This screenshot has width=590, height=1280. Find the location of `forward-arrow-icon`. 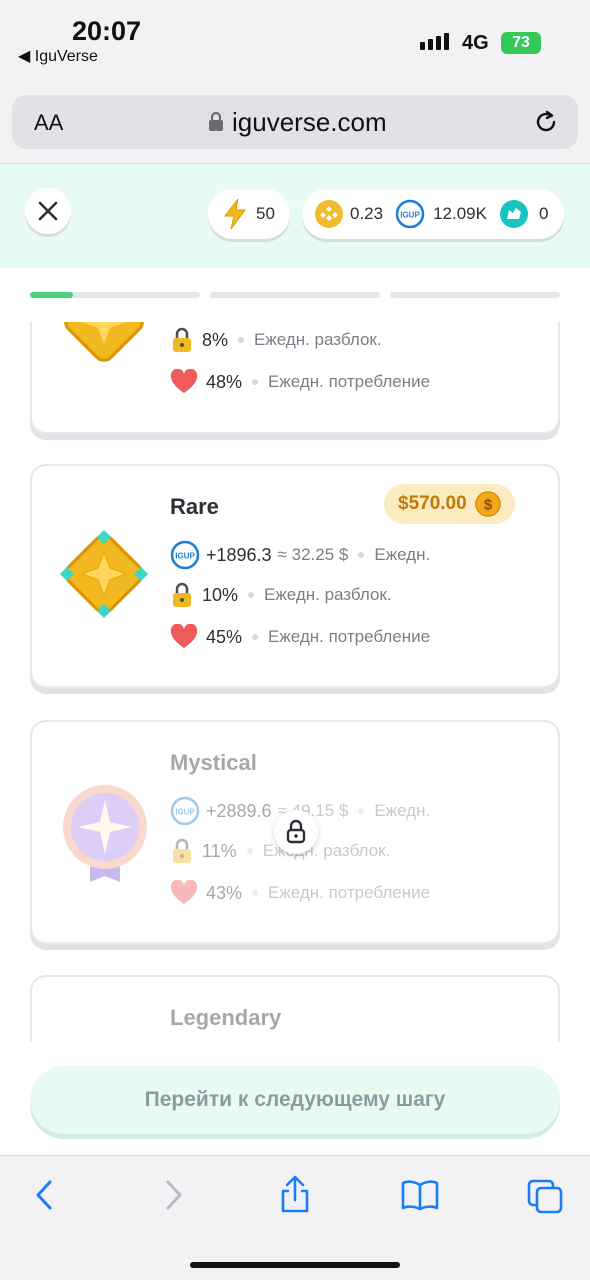

forward-arrow-icon is located at coordinates (173, 1195).